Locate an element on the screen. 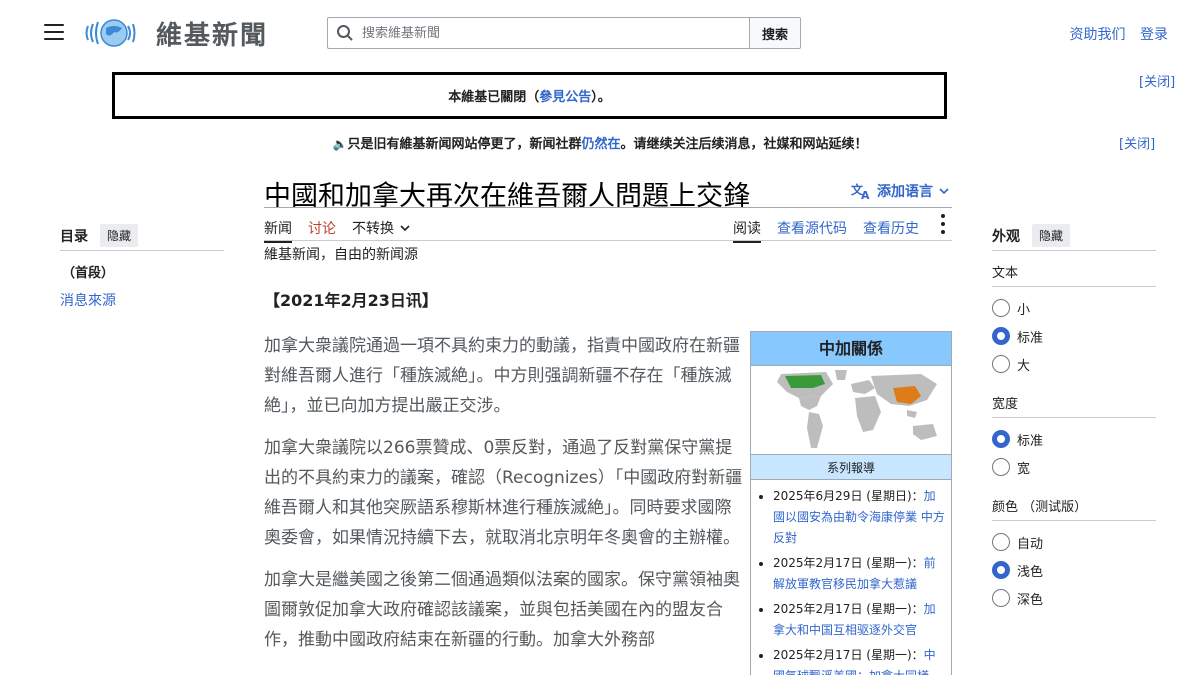 The width and height of the screenshot is (1200, 675). variant-label: 不转换 is located at coordinates (373, 229).